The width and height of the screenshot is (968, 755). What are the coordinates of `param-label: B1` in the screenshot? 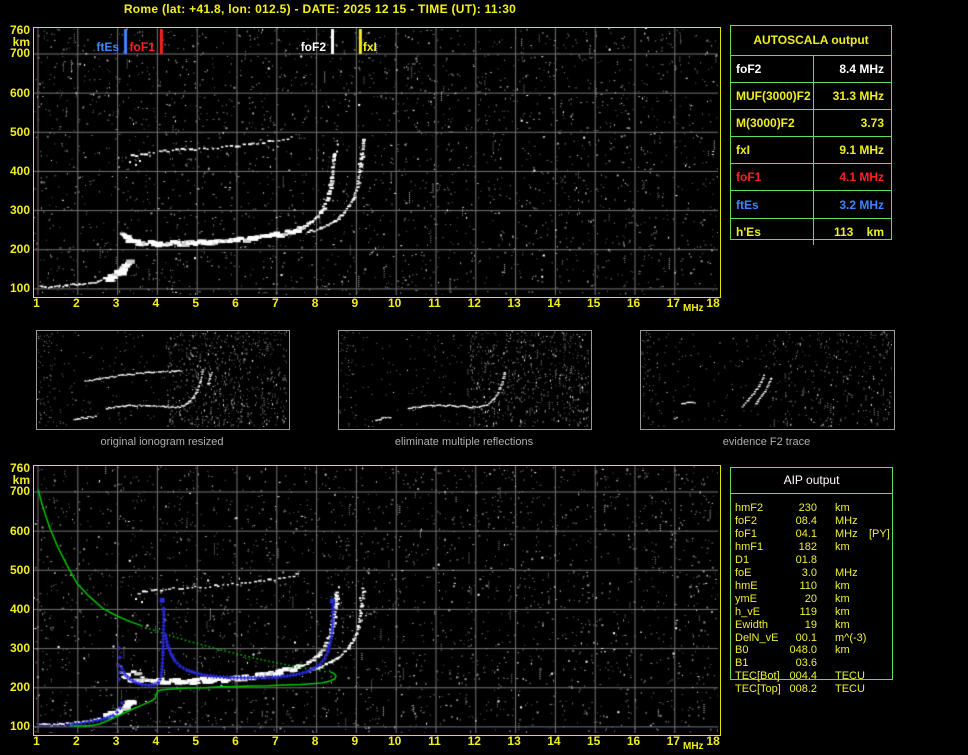 It's located at (742, 663).